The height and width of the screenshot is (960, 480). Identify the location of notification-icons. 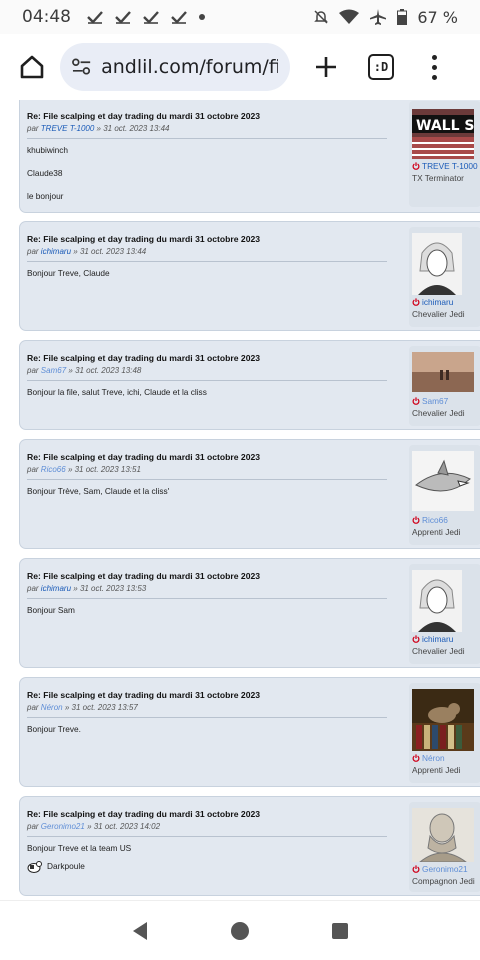
(146, 17).